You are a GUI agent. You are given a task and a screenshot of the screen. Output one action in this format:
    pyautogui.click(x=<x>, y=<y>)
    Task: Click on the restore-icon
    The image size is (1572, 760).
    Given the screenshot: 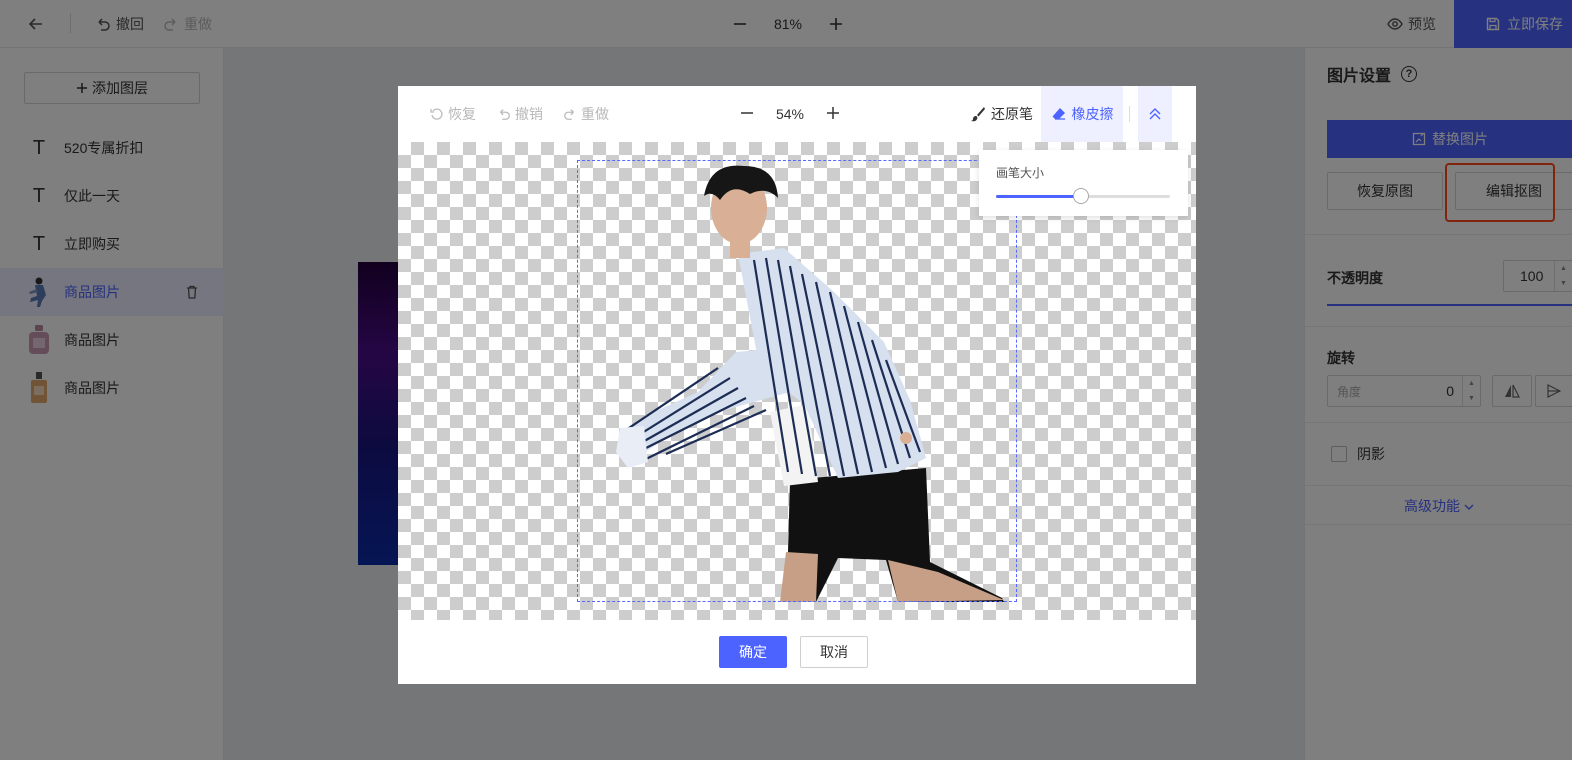 What is the action you would take?
    pyautogui.click(x=436, y=114)
    